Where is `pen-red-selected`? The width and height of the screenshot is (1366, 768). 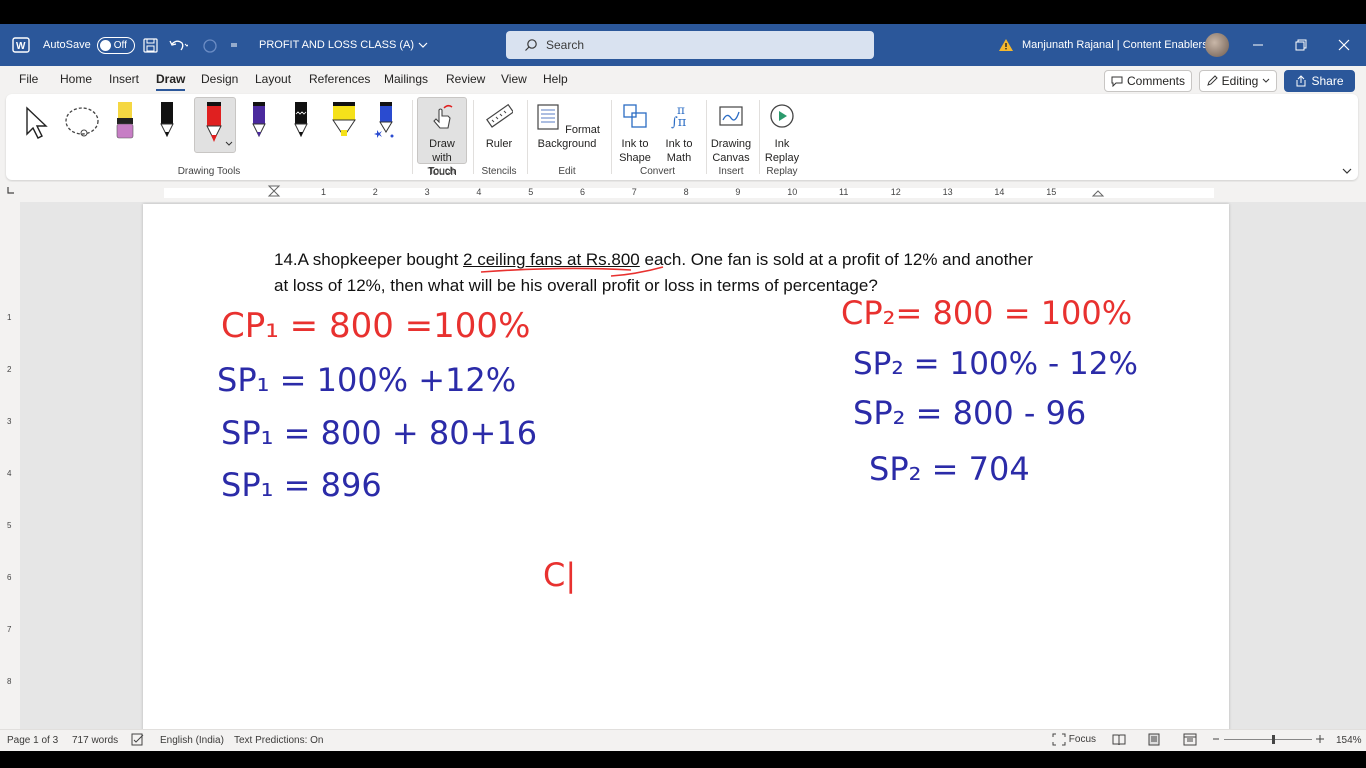 pen-red-selected is located at coordinates (215, 125).